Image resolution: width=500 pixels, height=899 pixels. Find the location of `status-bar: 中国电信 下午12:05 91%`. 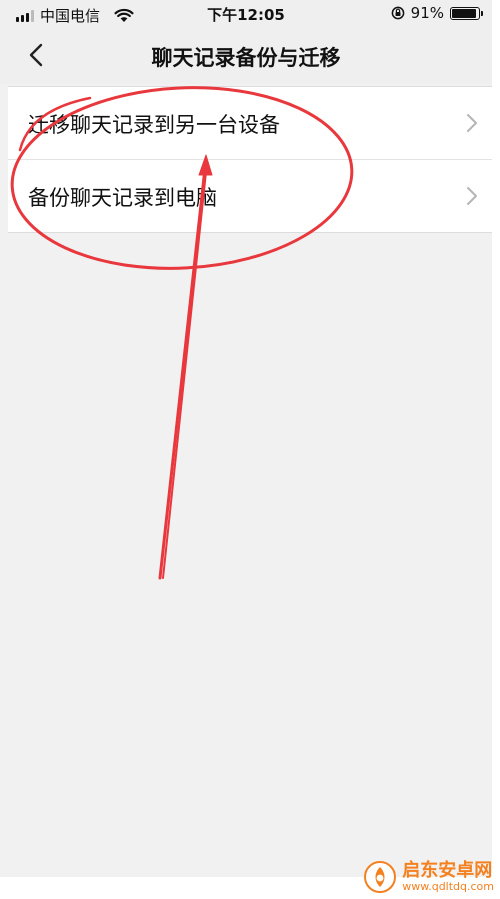

status-bar: 中国电信 下午12:05 91% is located at coordinates (246, 14).